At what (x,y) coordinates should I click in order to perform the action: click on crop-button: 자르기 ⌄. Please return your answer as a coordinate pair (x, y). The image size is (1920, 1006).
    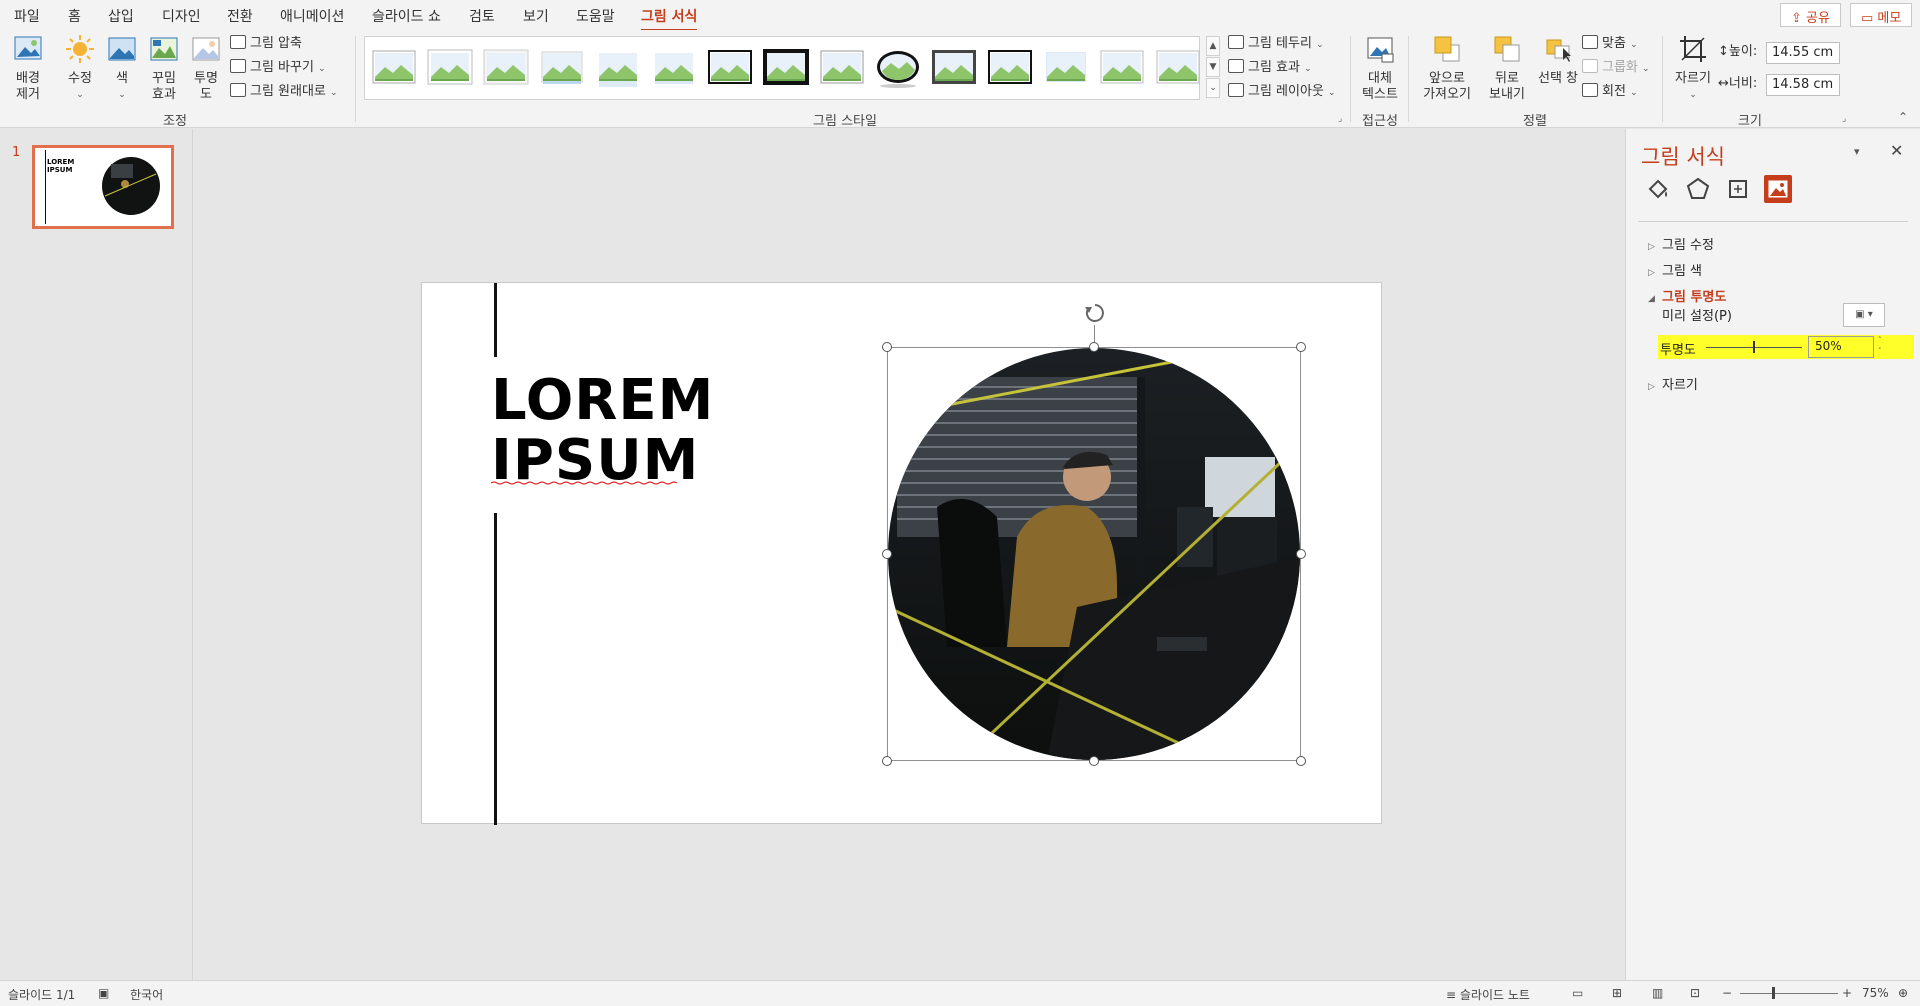
    Looking at the image, I should click on (1693, 68).